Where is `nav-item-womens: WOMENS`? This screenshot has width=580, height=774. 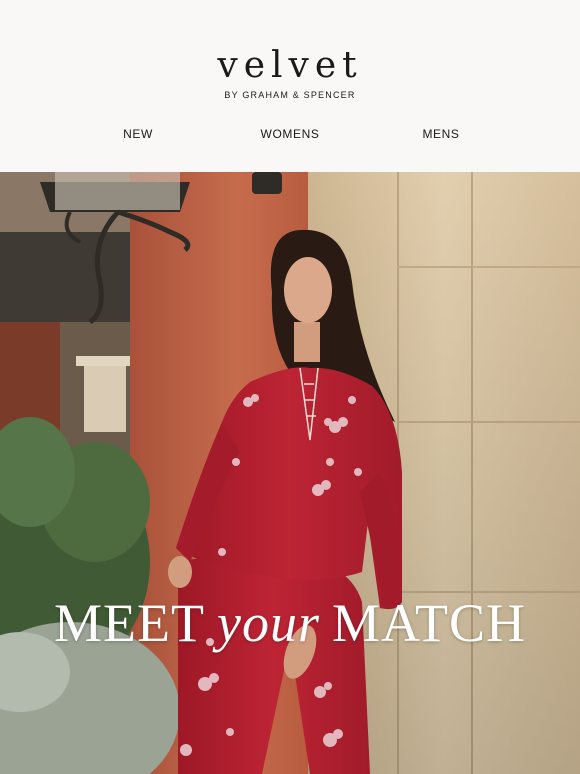 nav-item-womens: WOMENS is located at coordinates (290, 134).